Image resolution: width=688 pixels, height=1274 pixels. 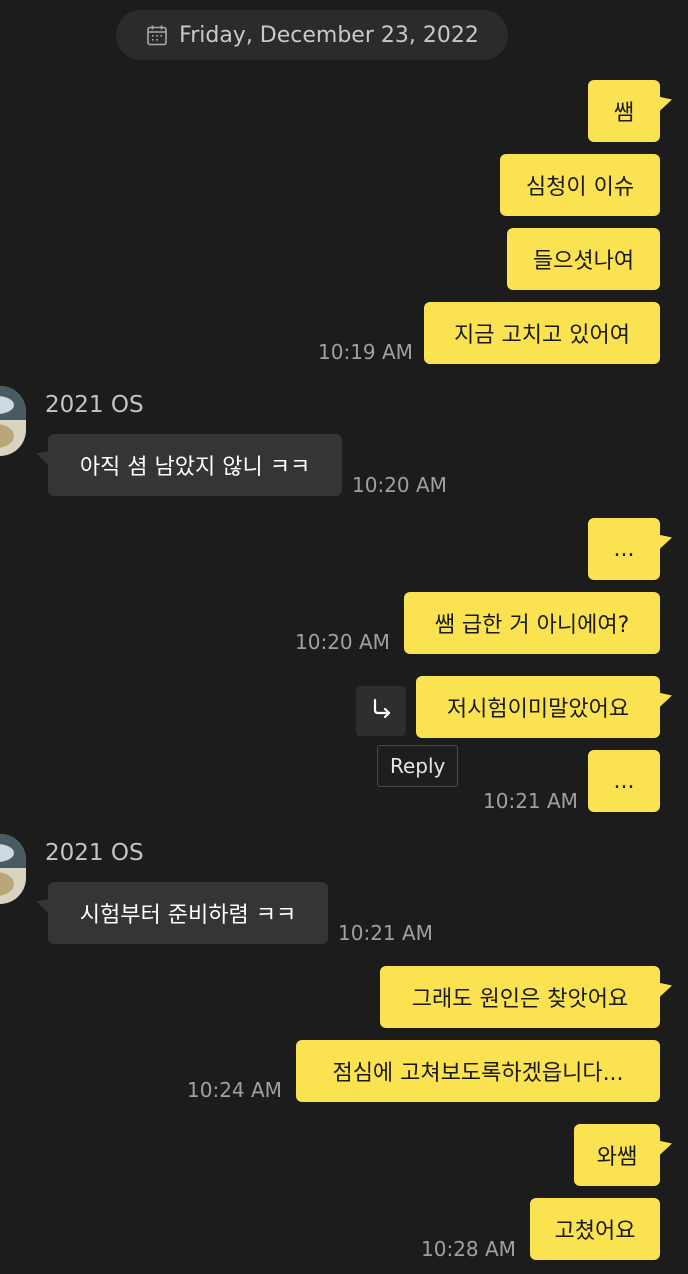 I want to click on message-text: 고쳤어요, so click(x=595, y=1231).